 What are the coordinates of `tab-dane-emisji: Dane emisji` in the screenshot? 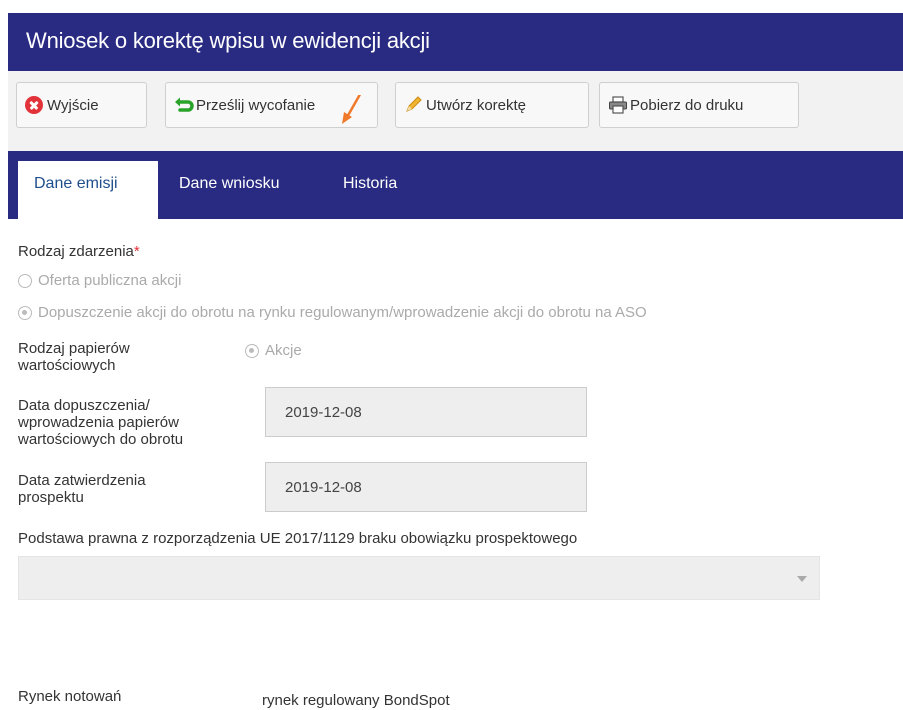 It's located at (88, 190).